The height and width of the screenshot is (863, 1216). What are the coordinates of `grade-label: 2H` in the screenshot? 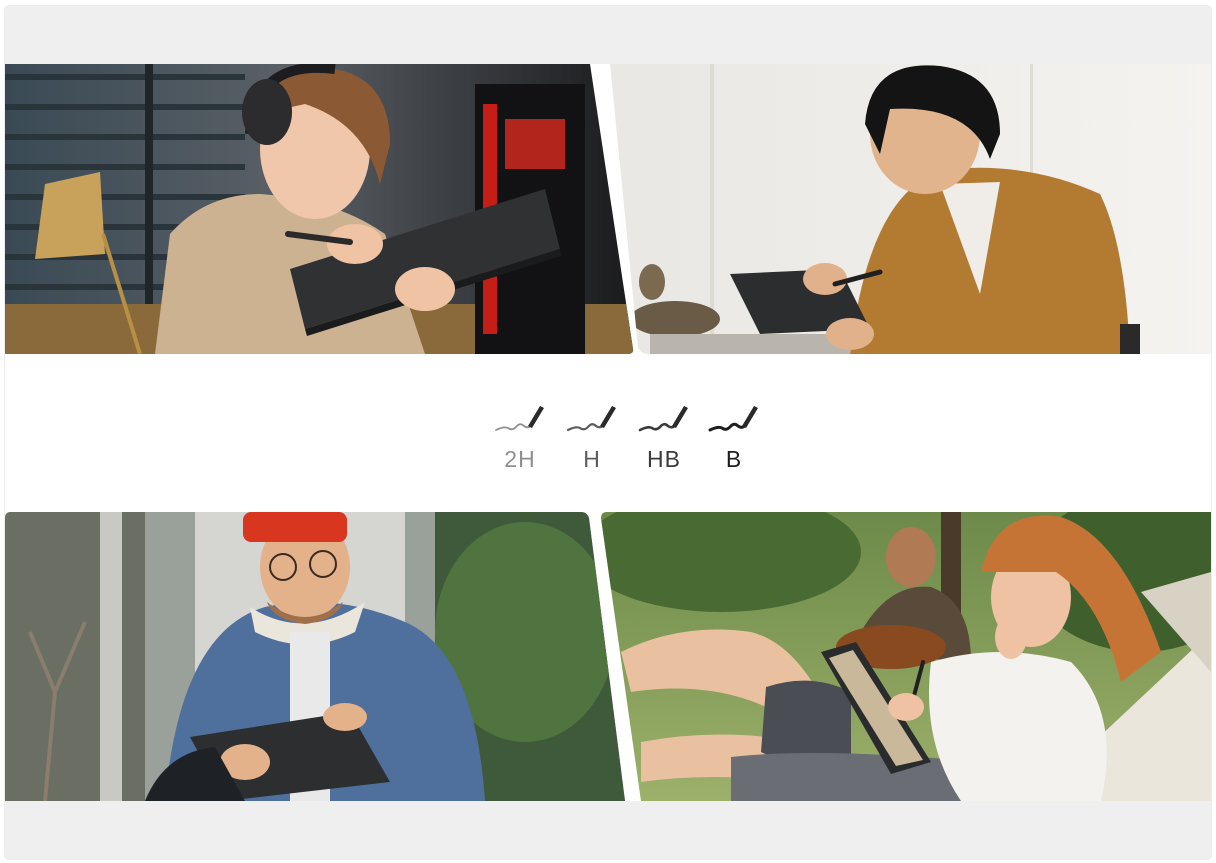 It's located at (520, 459).